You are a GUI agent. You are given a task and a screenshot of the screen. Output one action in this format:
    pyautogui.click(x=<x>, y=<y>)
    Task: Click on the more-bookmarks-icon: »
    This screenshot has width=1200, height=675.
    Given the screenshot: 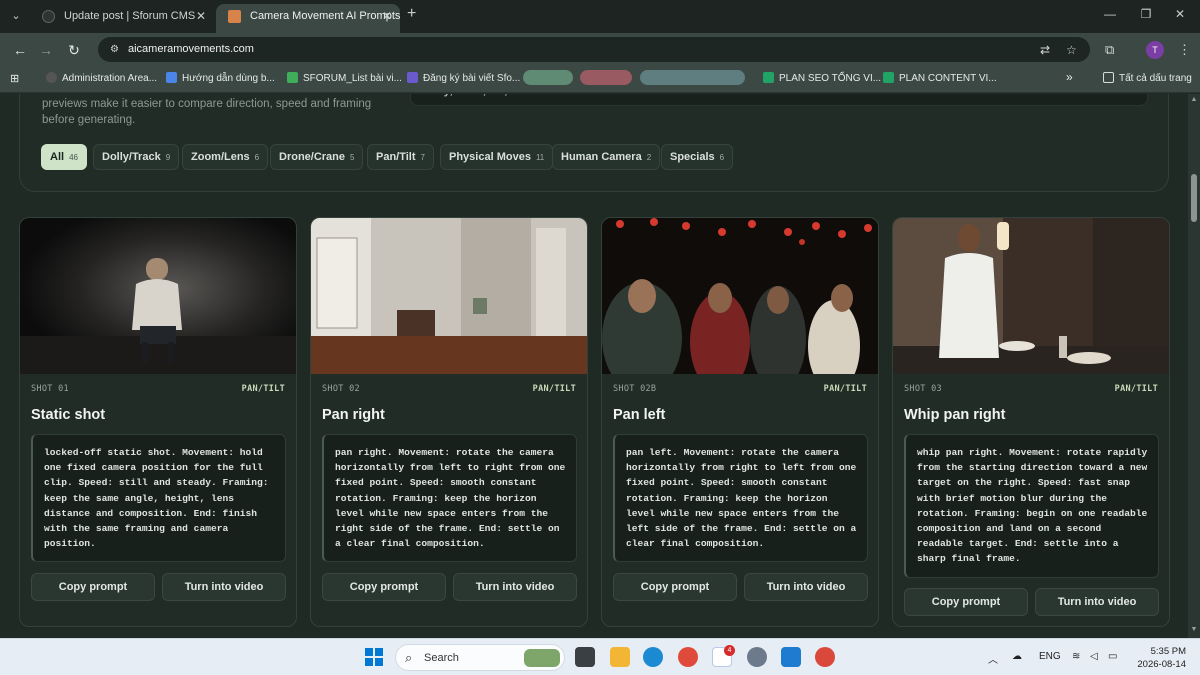 What is the action you would take?
    pyautogui.click(x=1069, y=77)
    